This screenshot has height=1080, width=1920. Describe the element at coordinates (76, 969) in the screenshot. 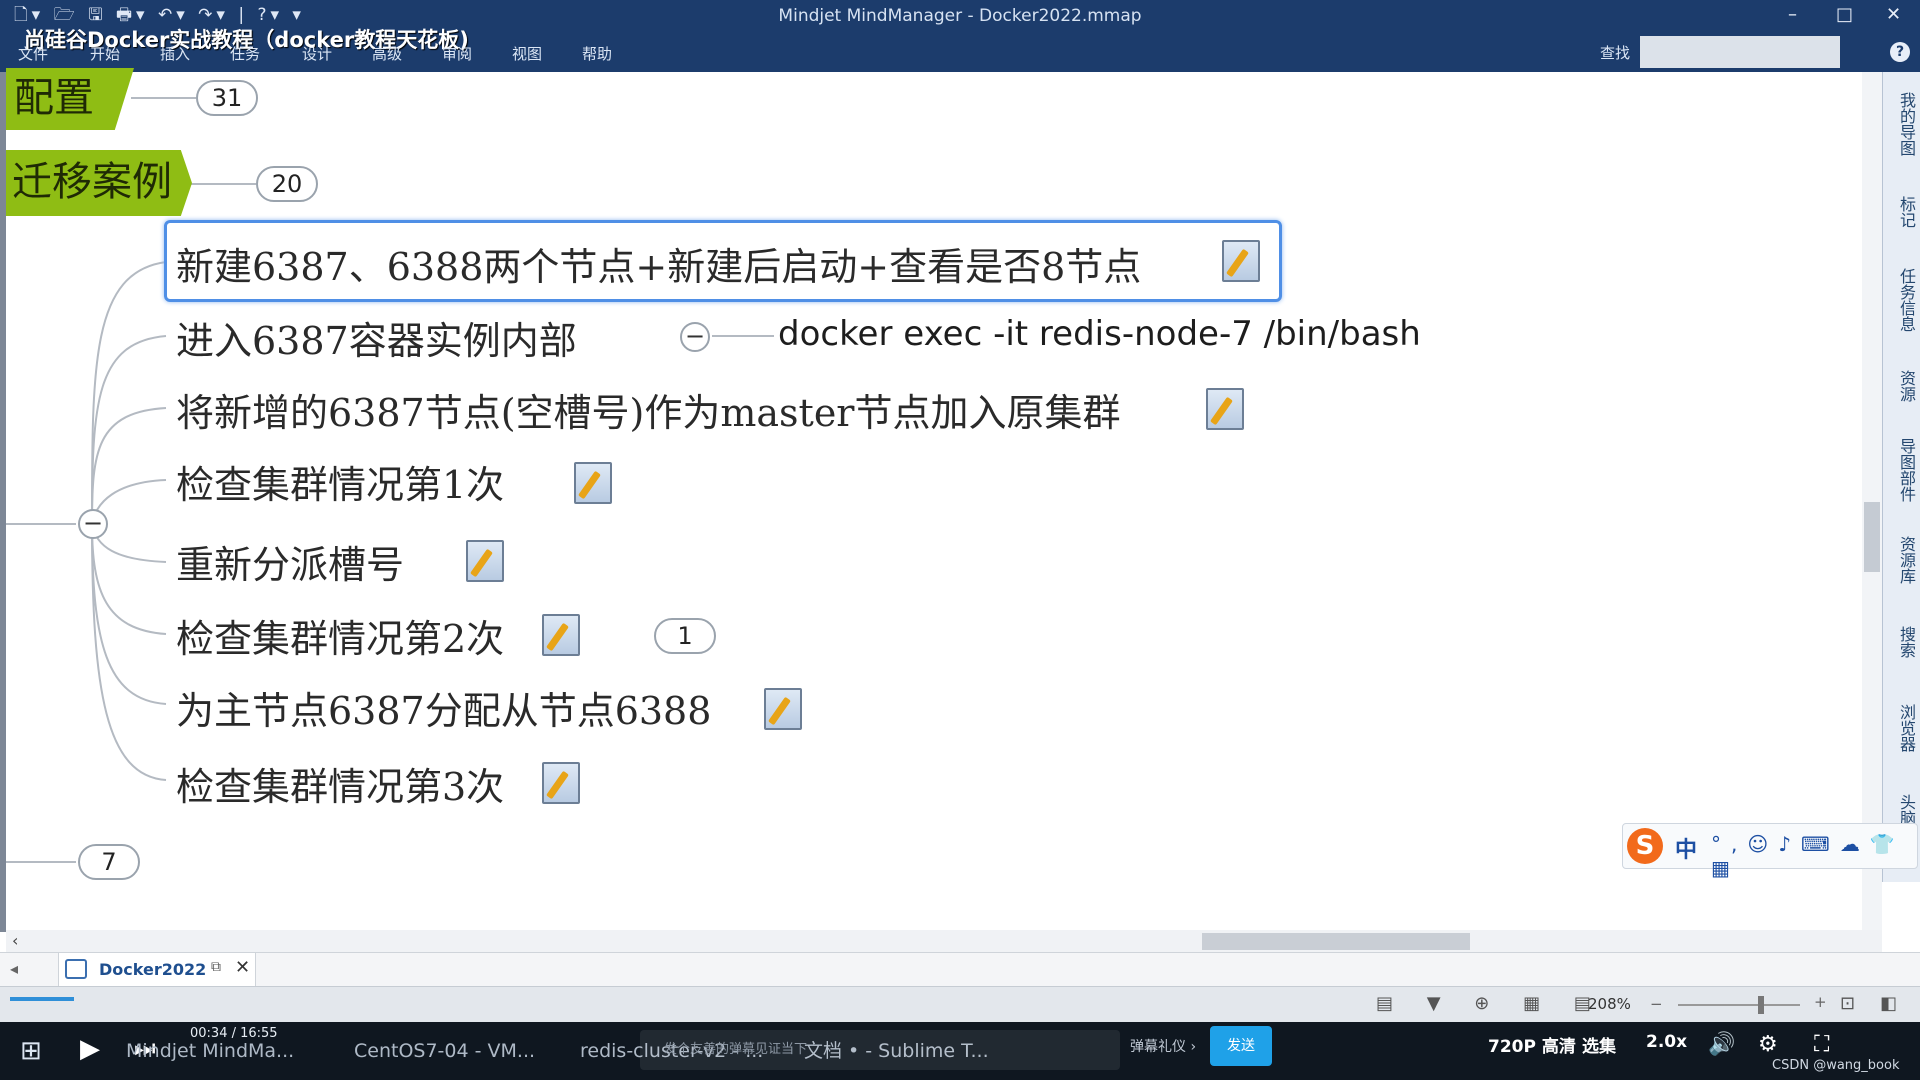

I see `map-file-icon` at that location.